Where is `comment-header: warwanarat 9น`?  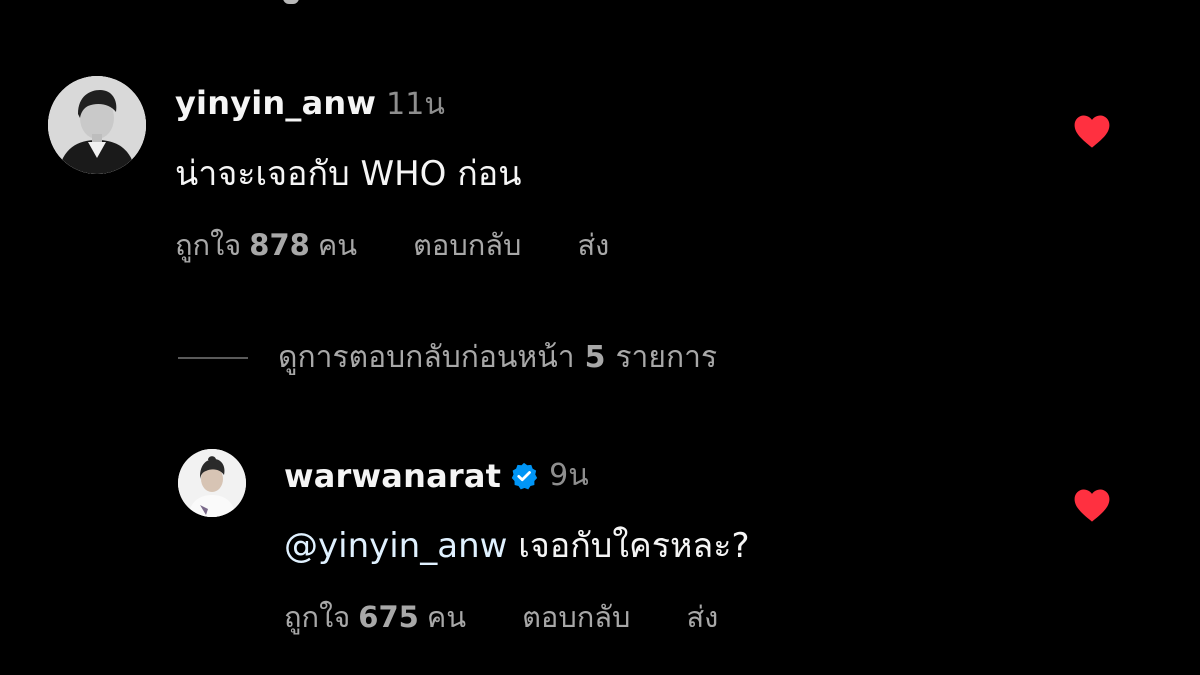
comment-header: warwanarat 9น is located at coordinates (436, 475).